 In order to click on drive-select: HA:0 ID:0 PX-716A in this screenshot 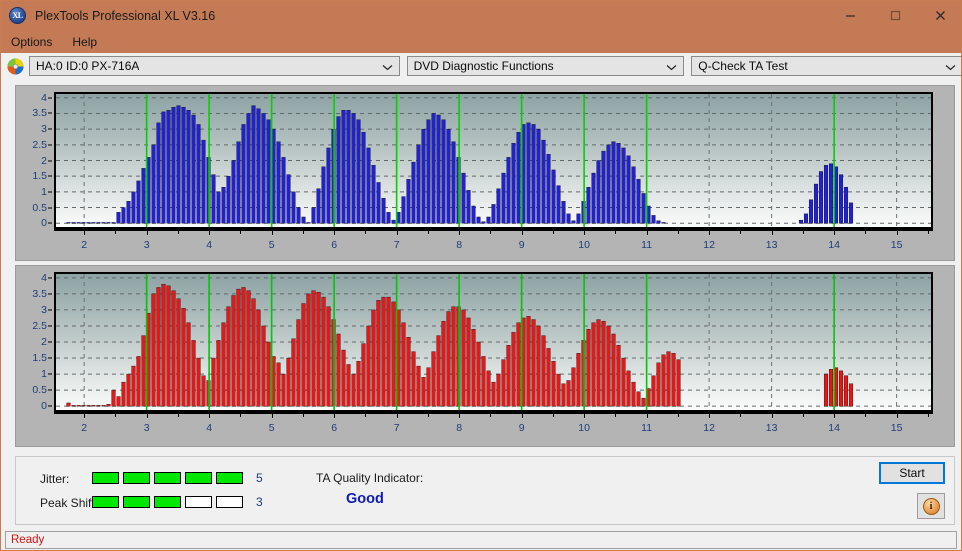, I will do `click(214, 66)`.